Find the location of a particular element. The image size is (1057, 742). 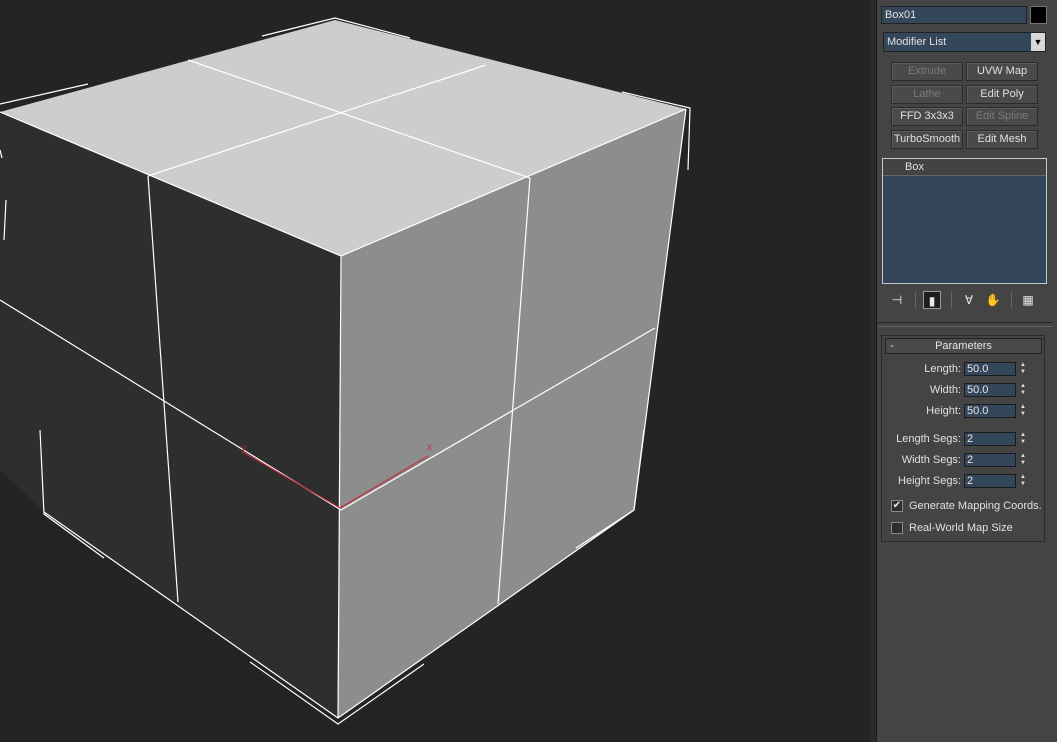

width-field: 50.0 is located at coordinates (990, 390).